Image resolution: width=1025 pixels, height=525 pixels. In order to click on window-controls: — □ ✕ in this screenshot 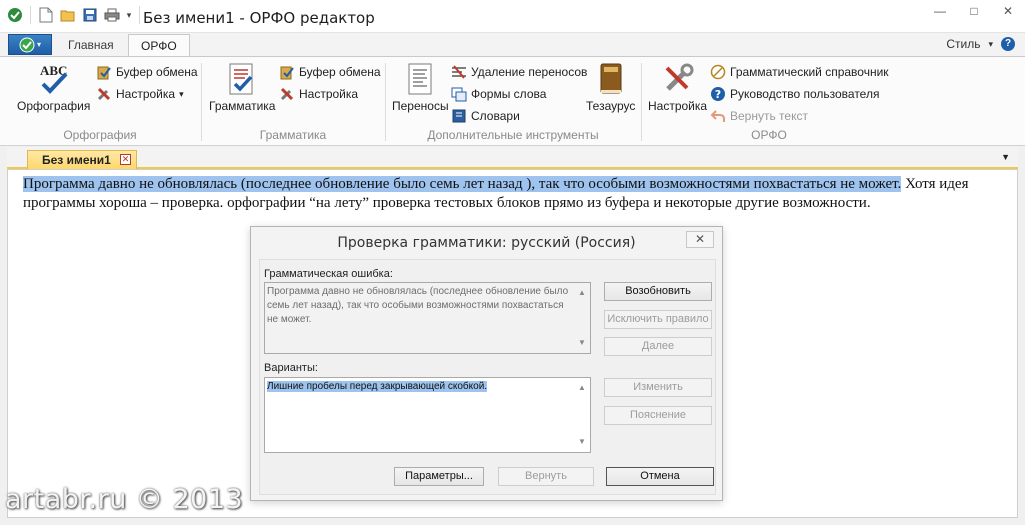, I will do `click(974, 11)`.